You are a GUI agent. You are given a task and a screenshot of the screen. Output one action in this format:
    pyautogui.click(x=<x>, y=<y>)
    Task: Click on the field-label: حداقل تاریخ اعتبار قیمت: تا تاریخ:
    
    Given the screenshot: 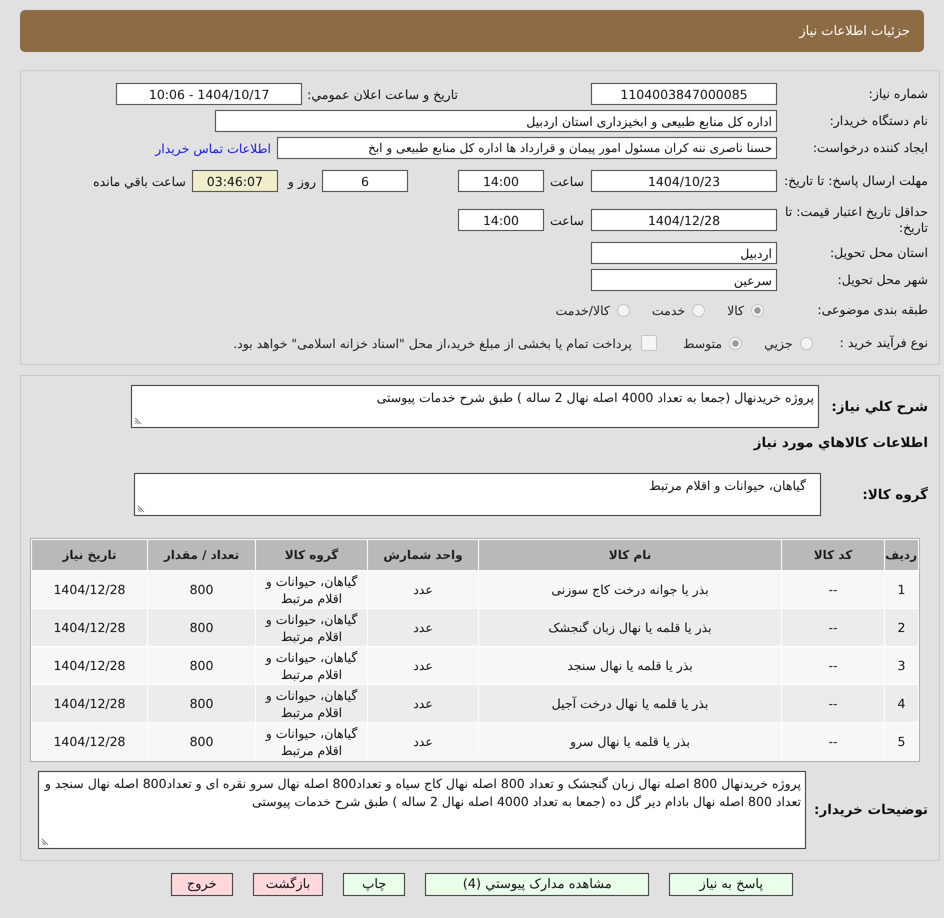 What is the action you would take?
    pyautogui.click(x=856, y=220)
    